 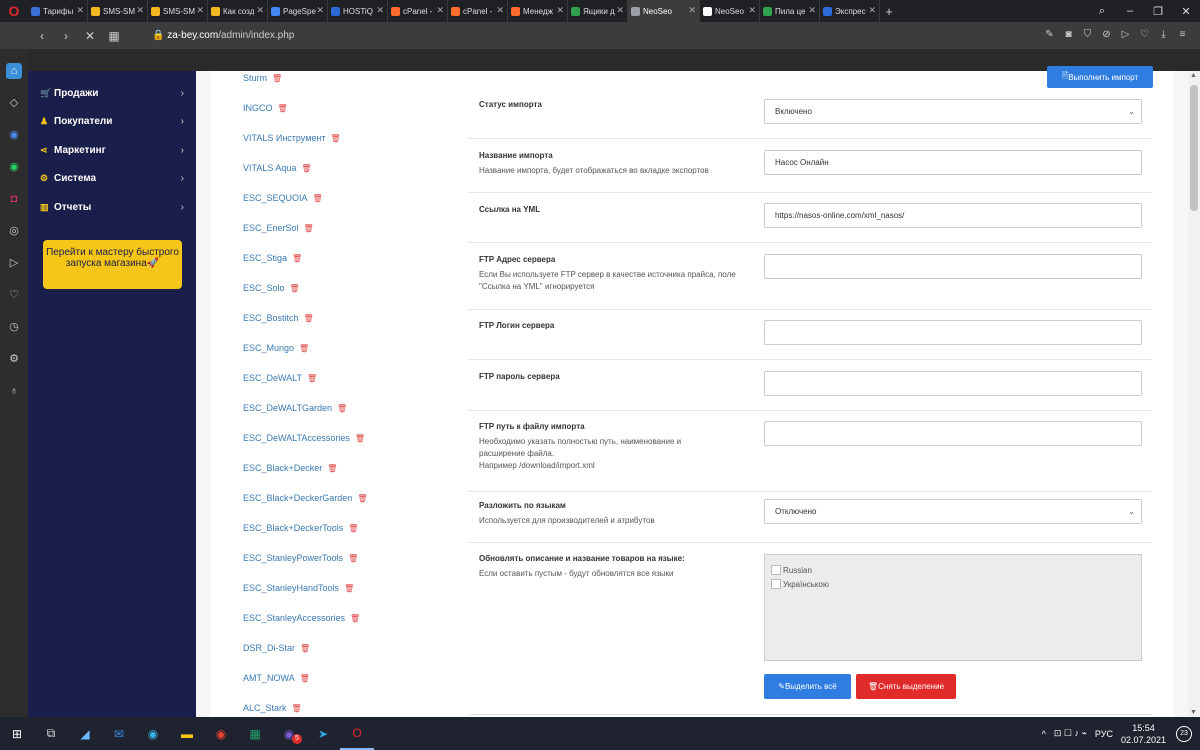 What do you see at coordinates (323, 733) in the screenshot?
I see `telegram-icon: ➤` at bounding box center [323, 733].